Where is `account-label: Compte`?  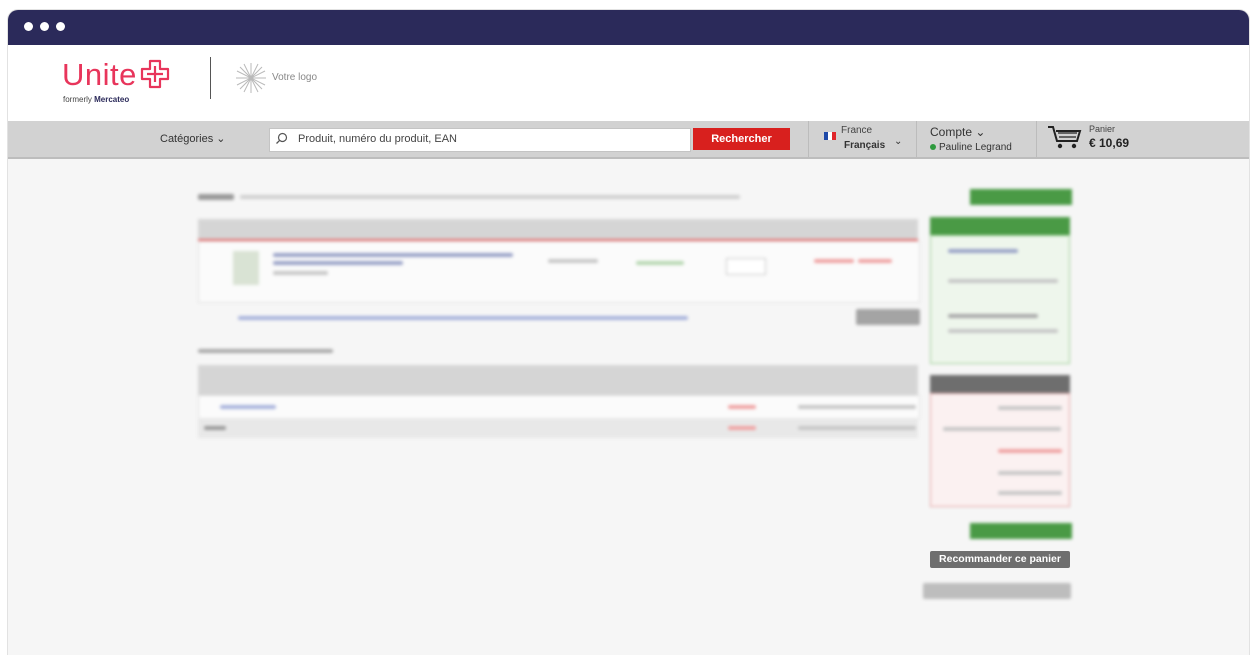
account-label: Compte is located at coordinates (951, 132).